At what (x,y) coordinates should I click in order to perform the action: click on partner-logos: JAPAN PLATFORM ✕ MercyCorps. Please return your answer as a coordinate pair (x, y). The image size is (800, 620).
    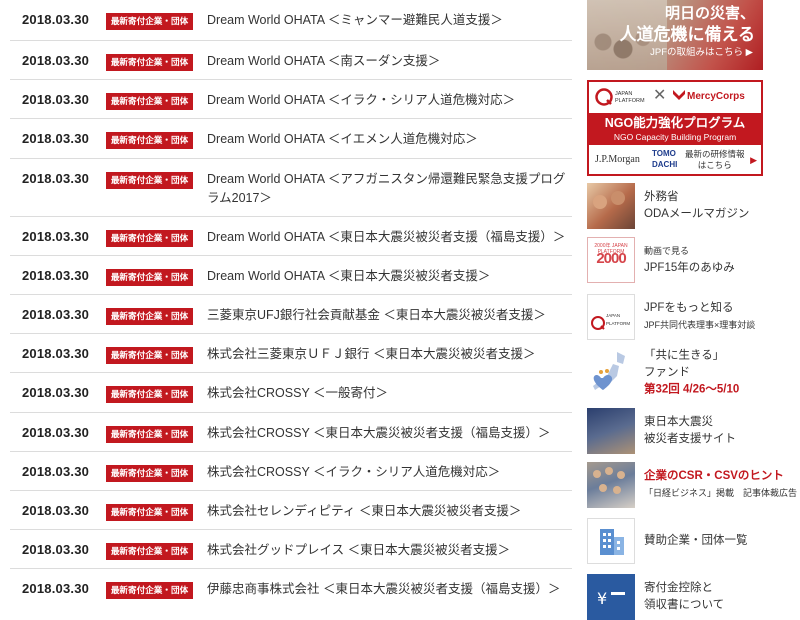
    Looking at the image, I should click on (675, 97).